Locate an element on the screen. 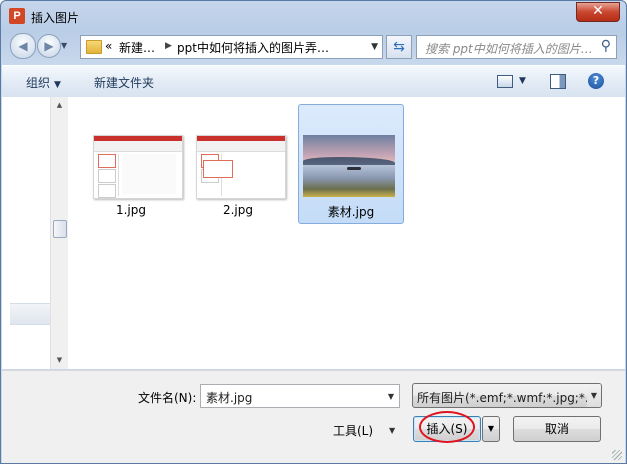 The width and height of the screenshot is (627, 464). filename-input: 素材.jpg ▼ is located at coordinates (300, 396).